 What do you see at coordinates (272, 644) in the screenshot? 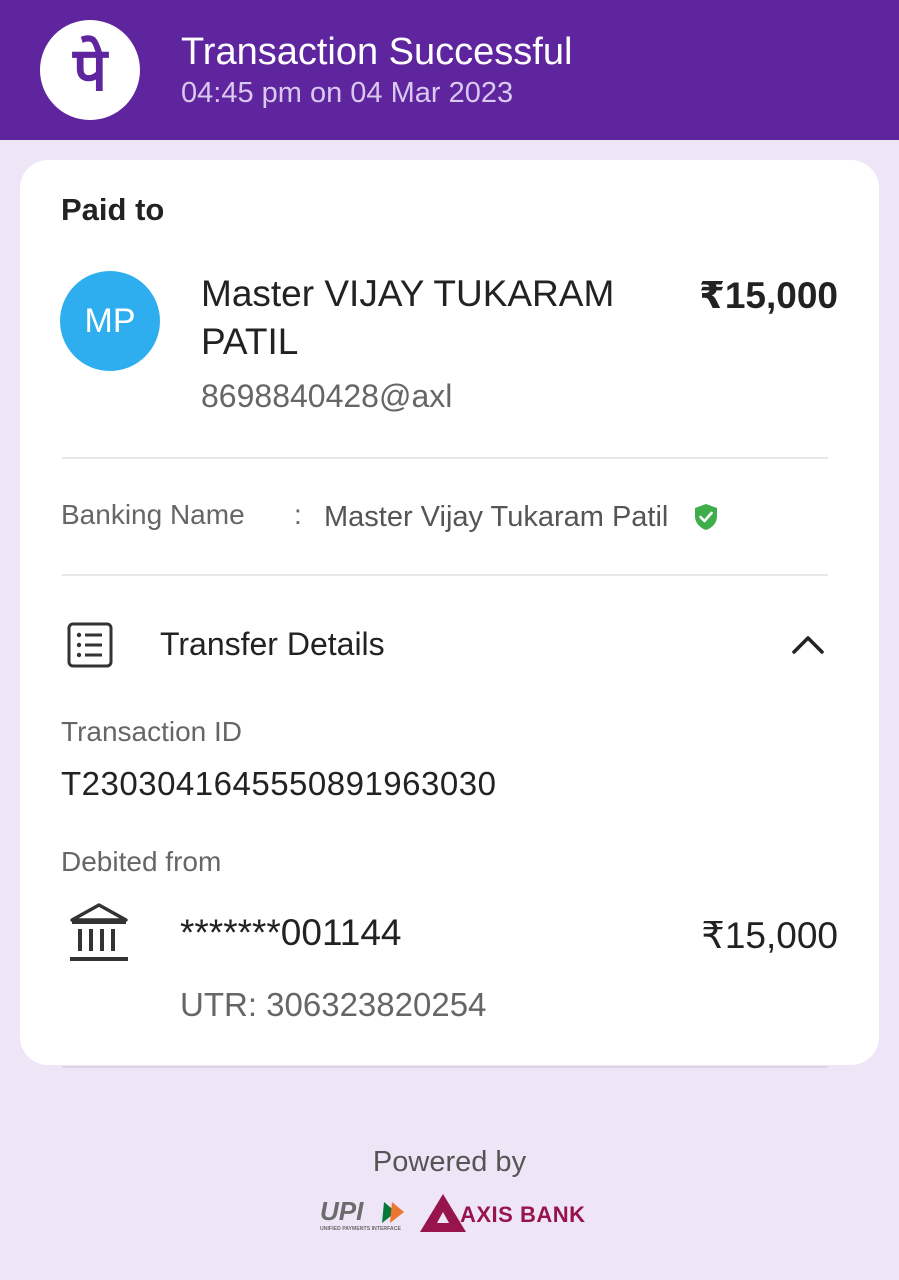
I see `transfer-details-title: Transfer Details` at bounding box center [272, 644].